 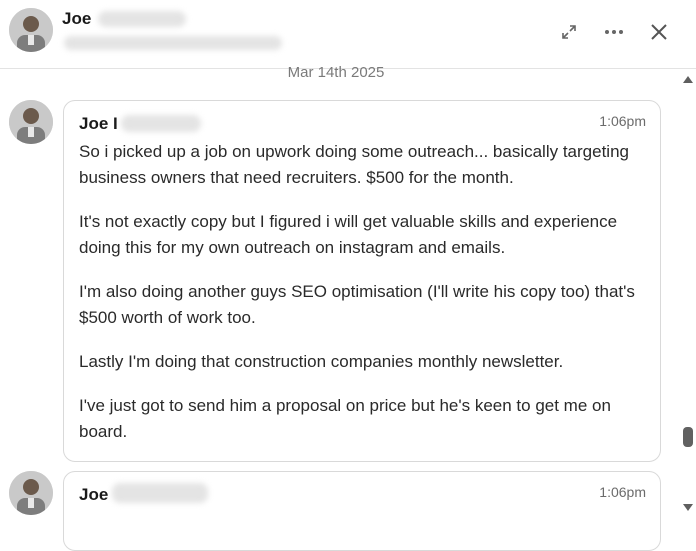 I want to click on scroll-up-icon, so click(x=688, y=79).